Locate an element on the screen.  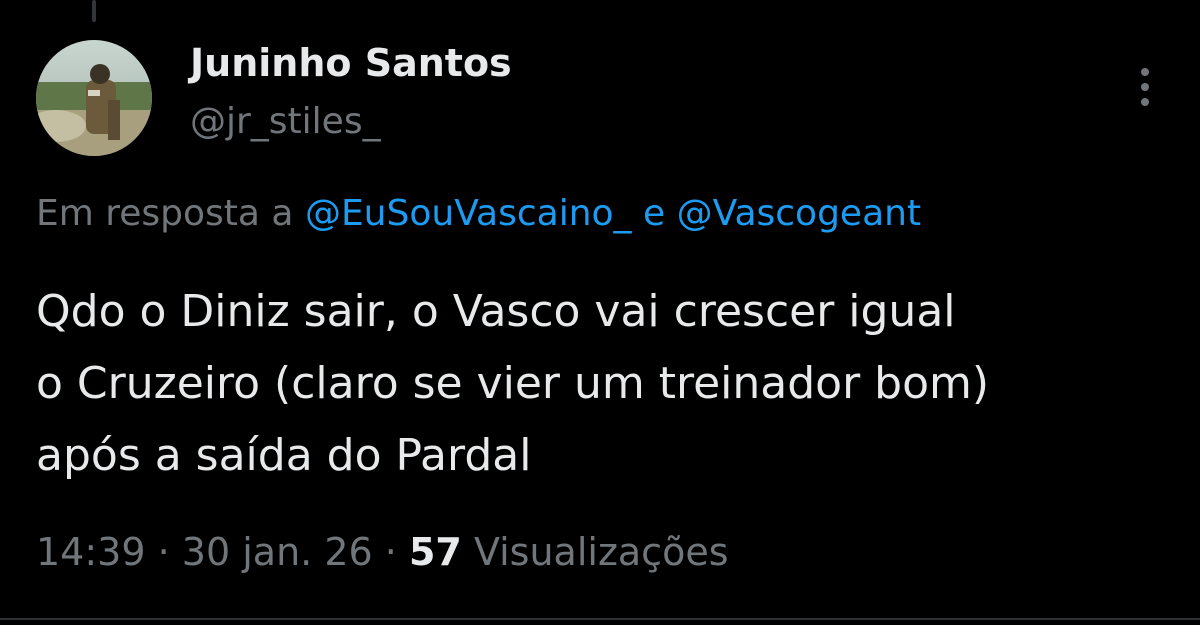
author-handle: @jr_stiles_ is located at coordinates (285, 122).